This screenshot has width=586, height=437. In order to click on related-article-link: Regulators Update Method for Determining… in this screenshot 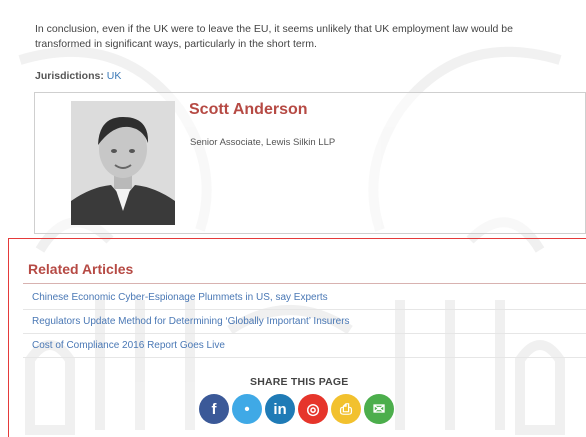, I will do `click(191, 321)`.